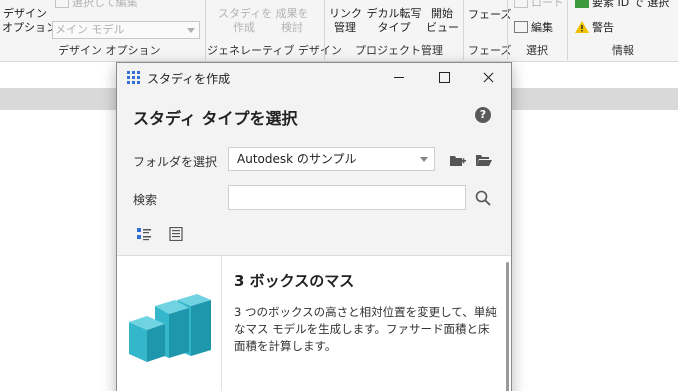  Describe the element at coordinates (314, 77) in the screenshot. I see `dialog-titlebar: スタディを作成` at that location.